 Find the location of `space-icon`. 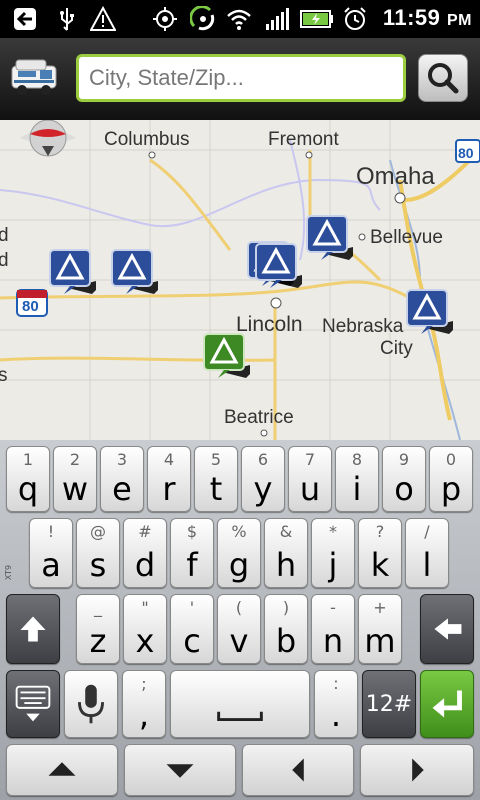

space-icon is located at coordinates (240, 716).